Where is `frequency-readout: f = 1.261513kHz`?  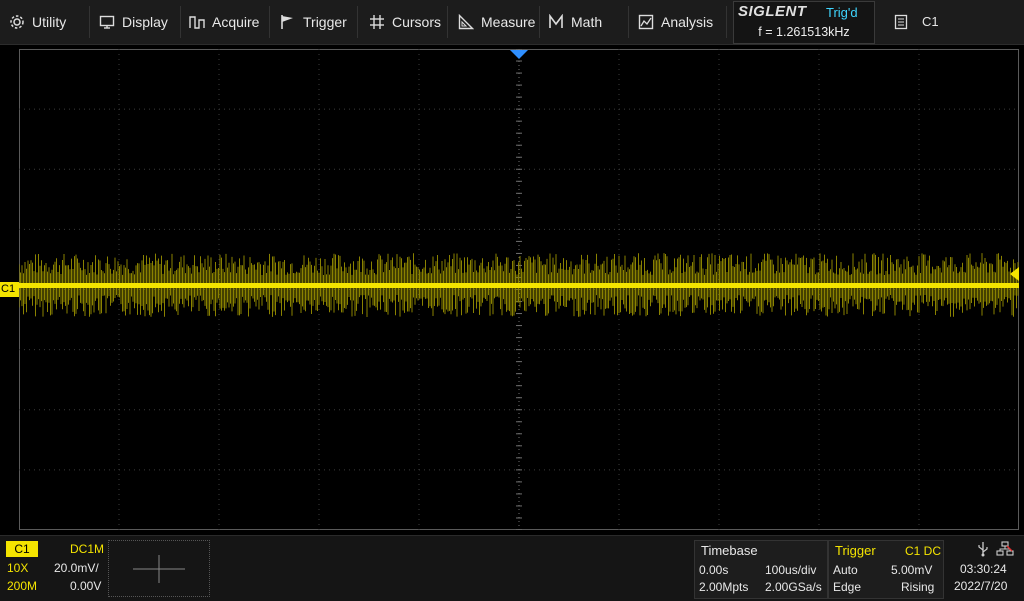
frequency-readout: f = 1.261513kHz is located at coordinates (804, 32).